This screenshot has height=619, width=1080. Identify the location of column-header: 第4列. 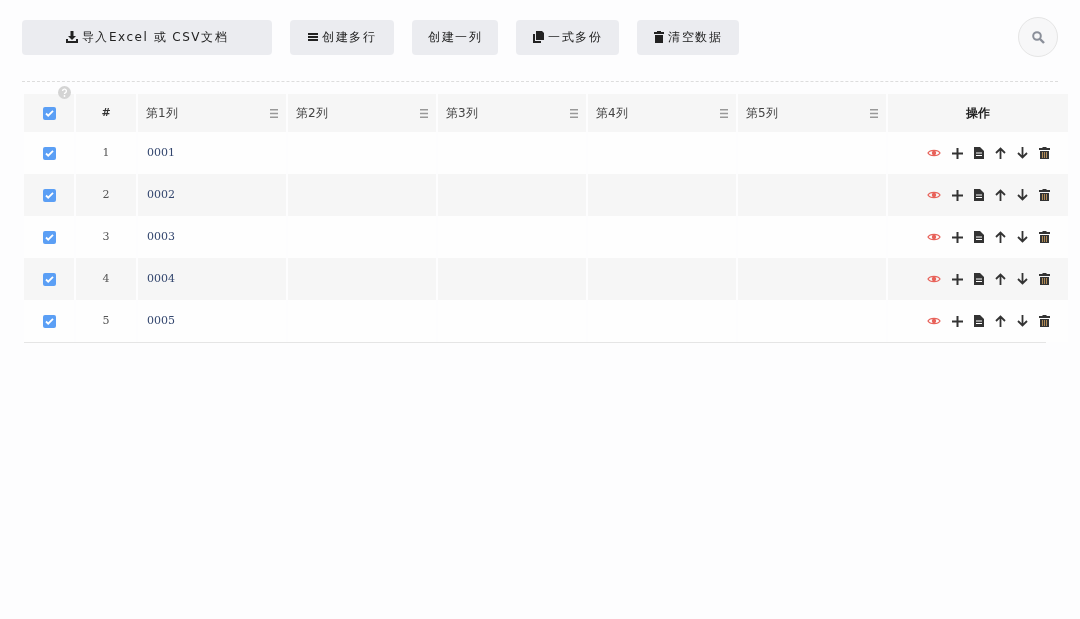
(612, 113).